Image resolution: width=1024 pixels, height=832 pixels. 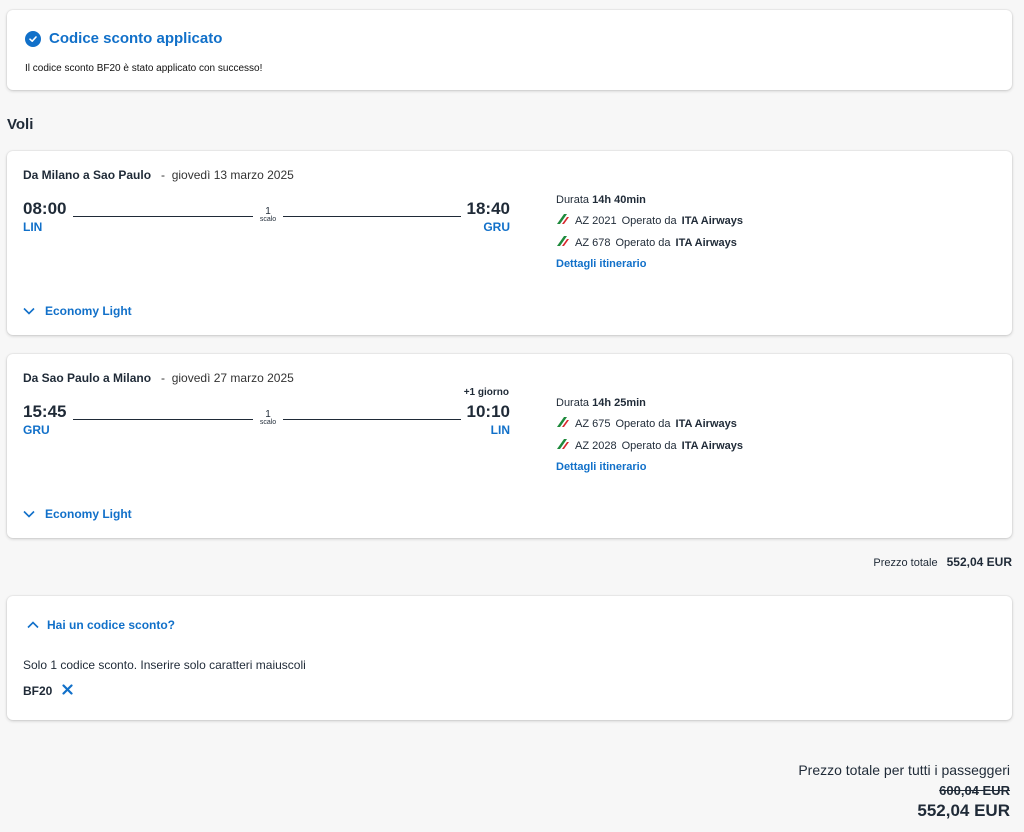 I want to click on discount-toggle-label: Hai un codice sconto?, so click(x=111, y=625).